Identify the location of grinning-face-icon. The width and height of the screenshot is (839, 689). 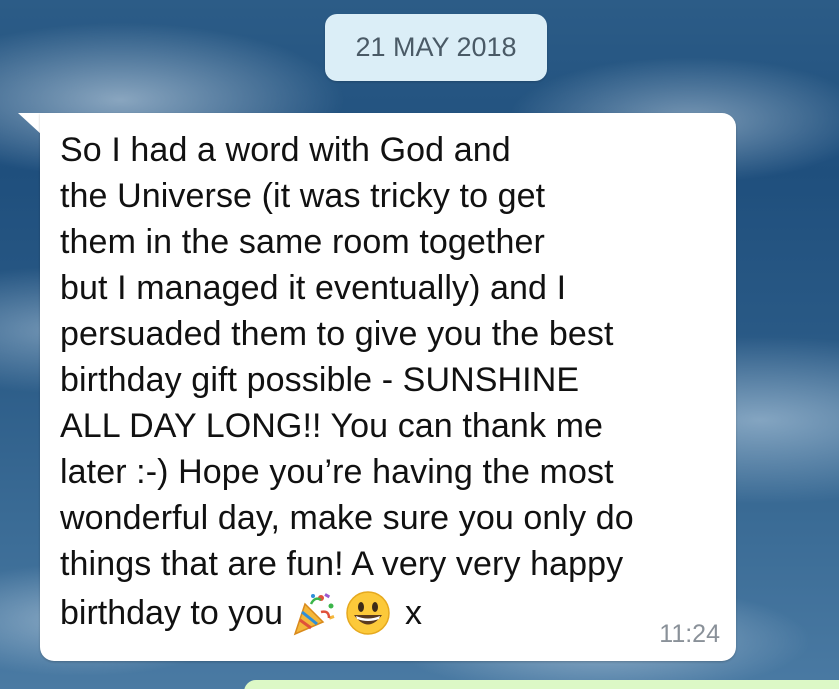
(368, 613).